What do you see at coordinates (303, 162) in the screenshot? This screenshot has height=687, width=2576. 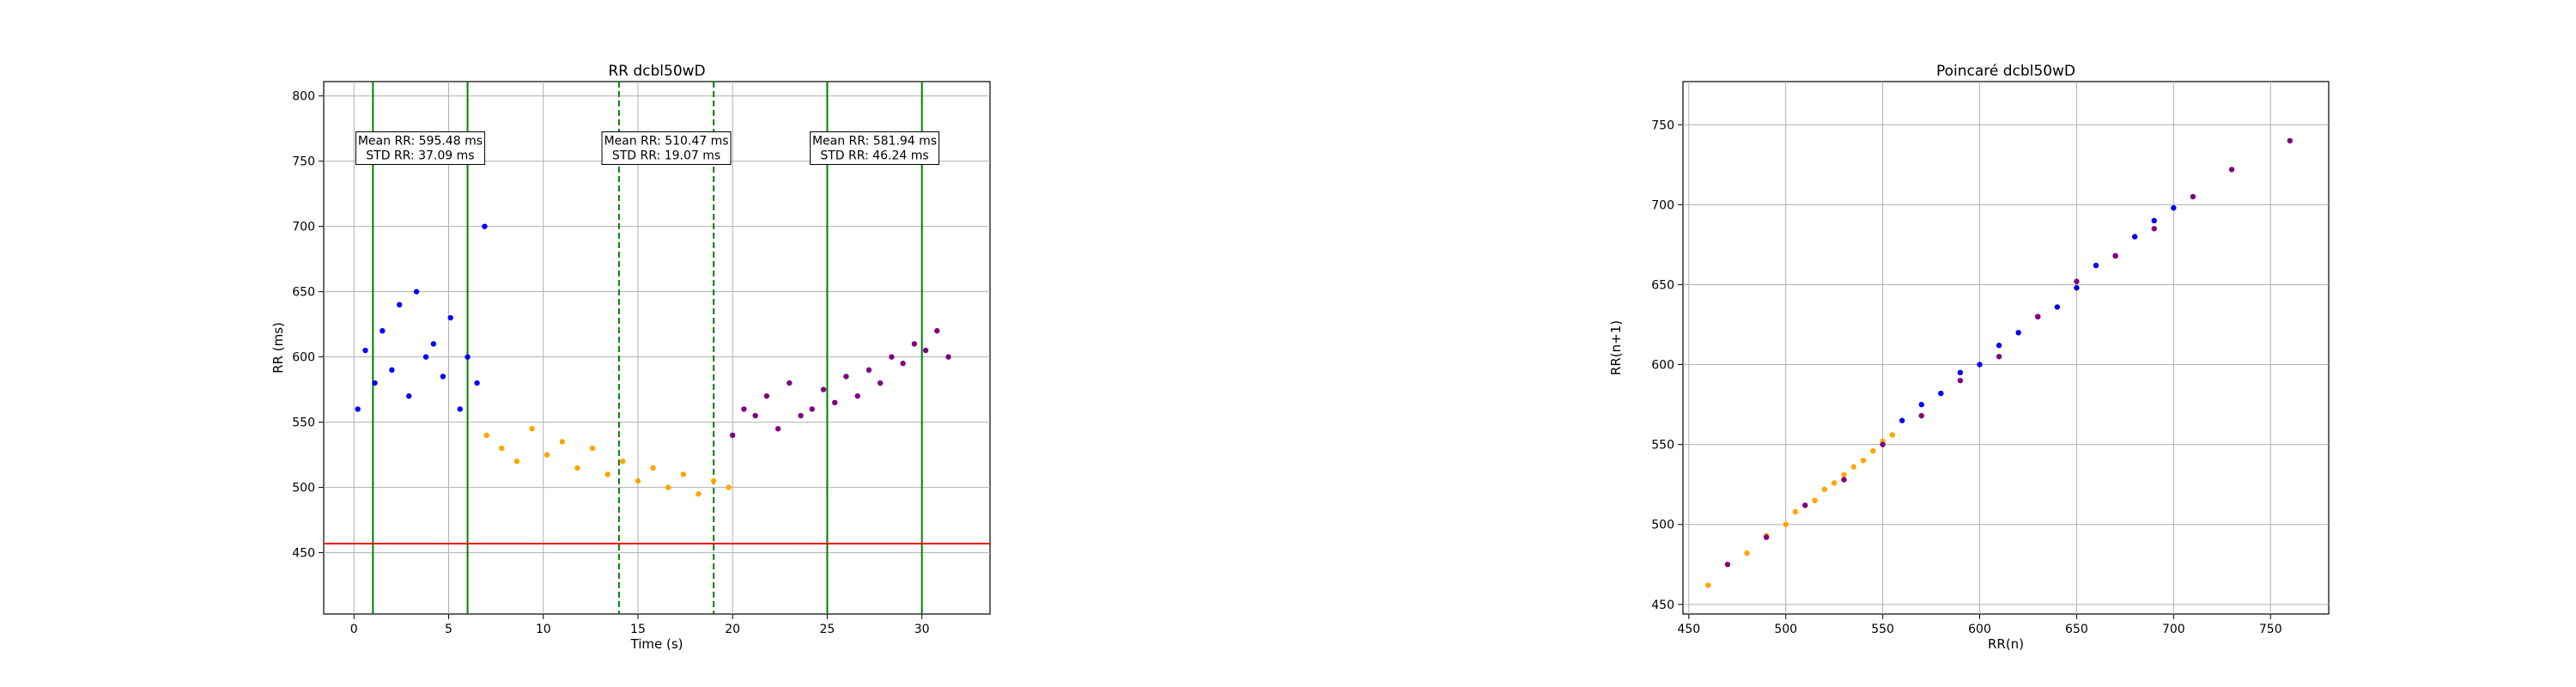 I see `rr-y-tick-label: 750` at bounding box center [303, 162].